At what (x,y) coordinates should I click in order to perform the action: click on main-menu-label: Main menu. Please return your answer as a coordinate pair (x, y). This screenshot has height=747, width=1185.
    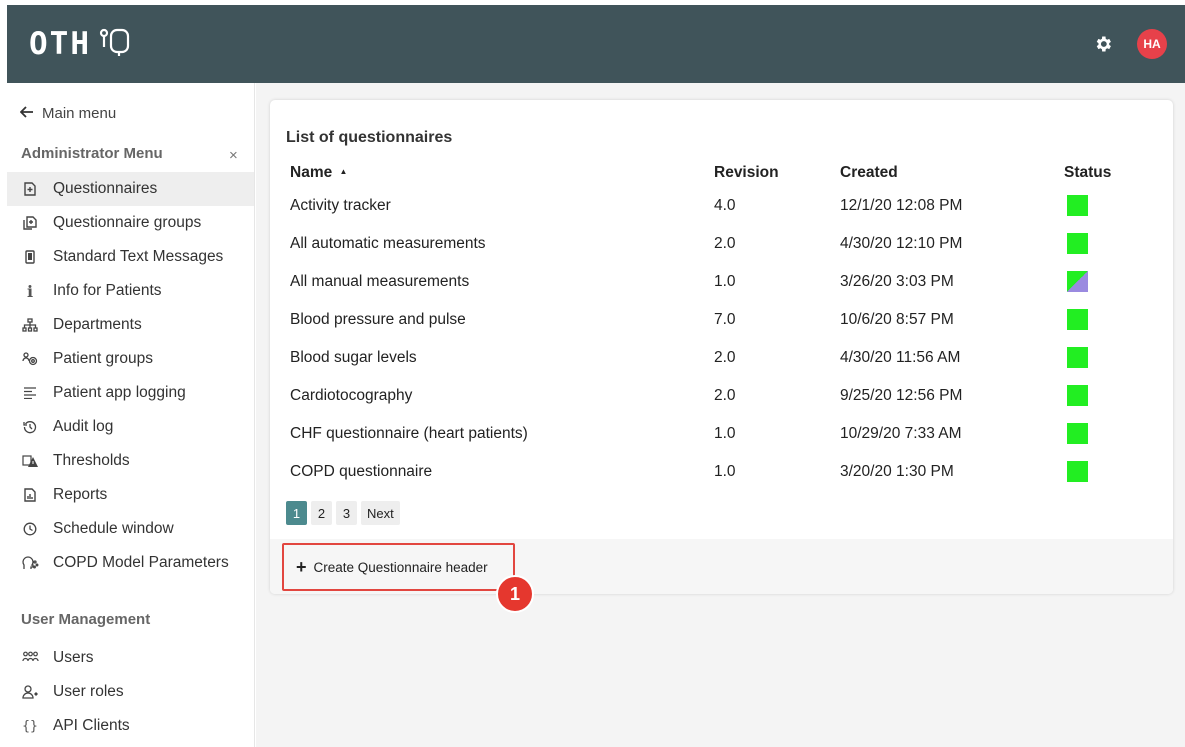
    Looking at the image, I should click on (79, 113).